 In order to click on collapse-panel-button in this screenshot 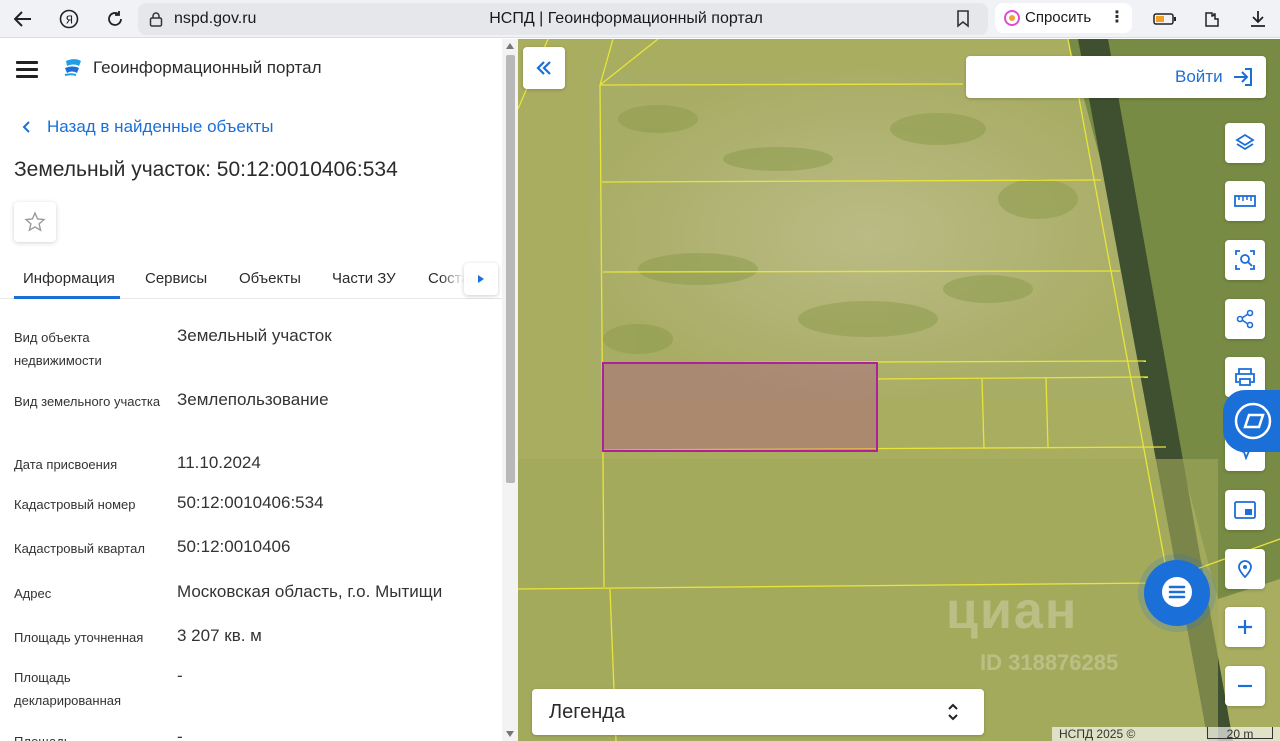, I will do `click(544, 68)`.